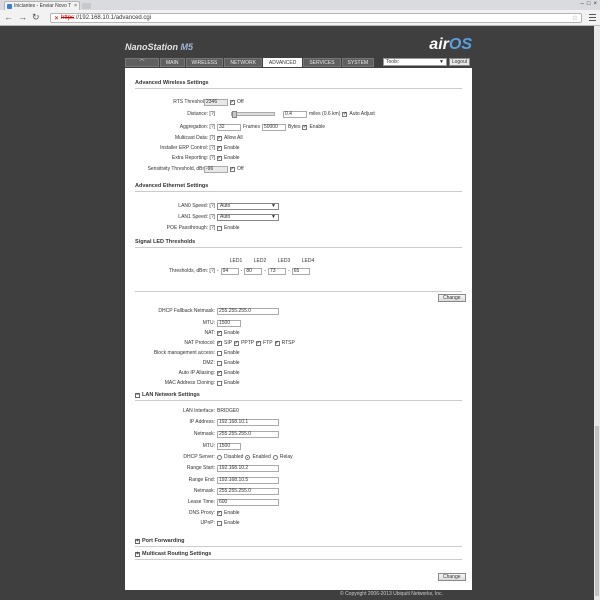 The width and height of the screenshot is (600, 600). Describe the element at coordinates (75, 6) in the screenshot. I see `close-icon: ×` at that location.